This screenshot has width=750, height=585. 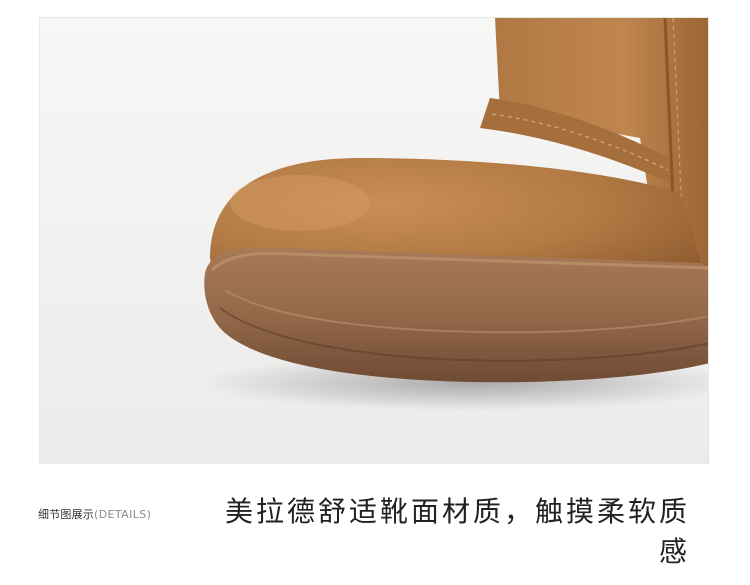 I want to click on details-caption: 细节图展示(DETAILS), so click(x=94, y=514).